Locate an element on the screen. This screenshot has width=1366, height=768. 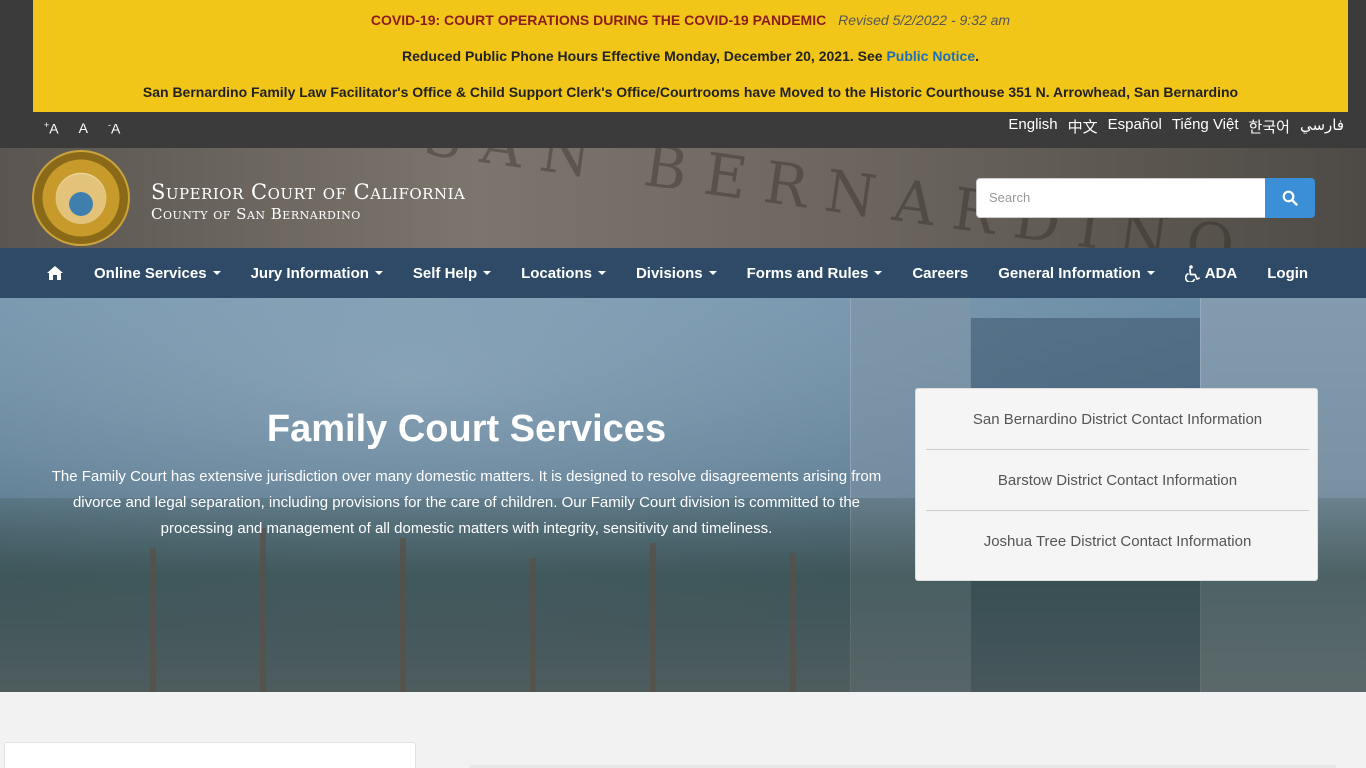
nav-general-information: General Information is located at coordinates (1076, 273).